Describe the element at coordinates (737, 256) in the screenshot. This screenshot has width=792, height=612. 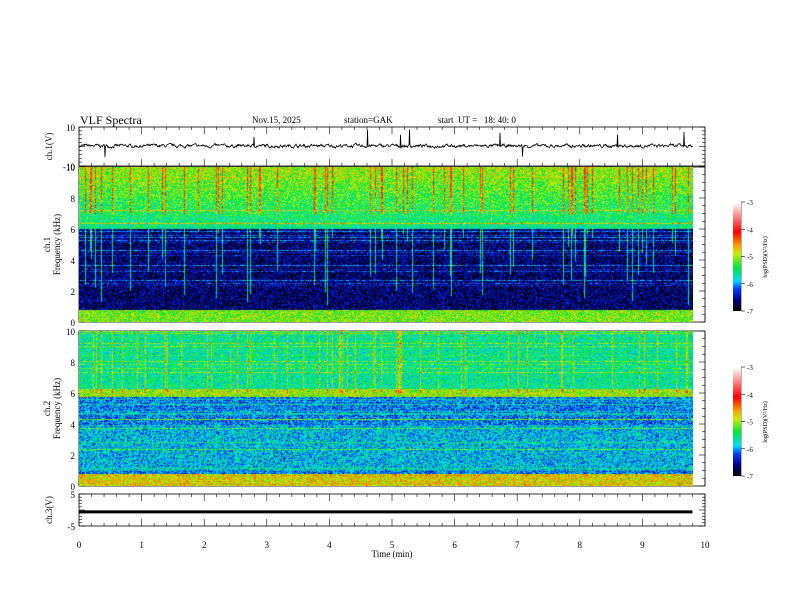
I see `ch1-colorbar` at that location.